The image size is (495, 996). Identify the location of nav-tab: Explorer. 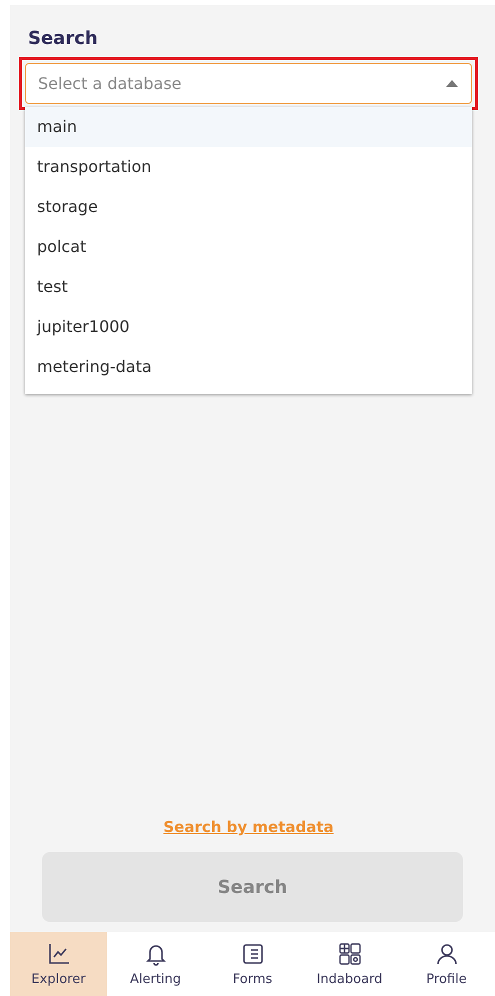
(58, 964).